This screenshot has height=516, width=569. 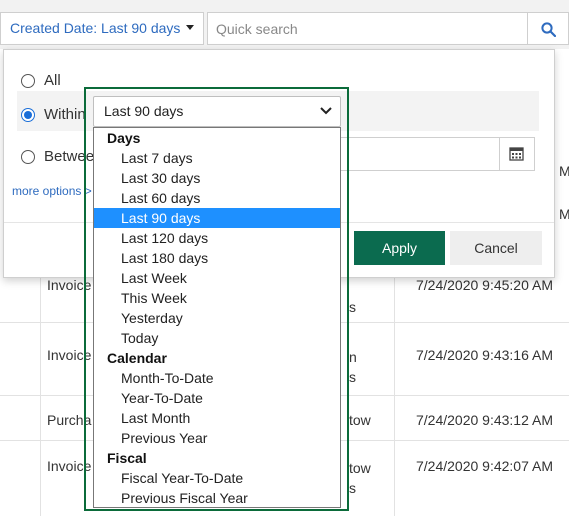 What do you see at coordinates (52, 80) in the screenshot?
I see `option-all-label: All` at bounding box center [52, 80].